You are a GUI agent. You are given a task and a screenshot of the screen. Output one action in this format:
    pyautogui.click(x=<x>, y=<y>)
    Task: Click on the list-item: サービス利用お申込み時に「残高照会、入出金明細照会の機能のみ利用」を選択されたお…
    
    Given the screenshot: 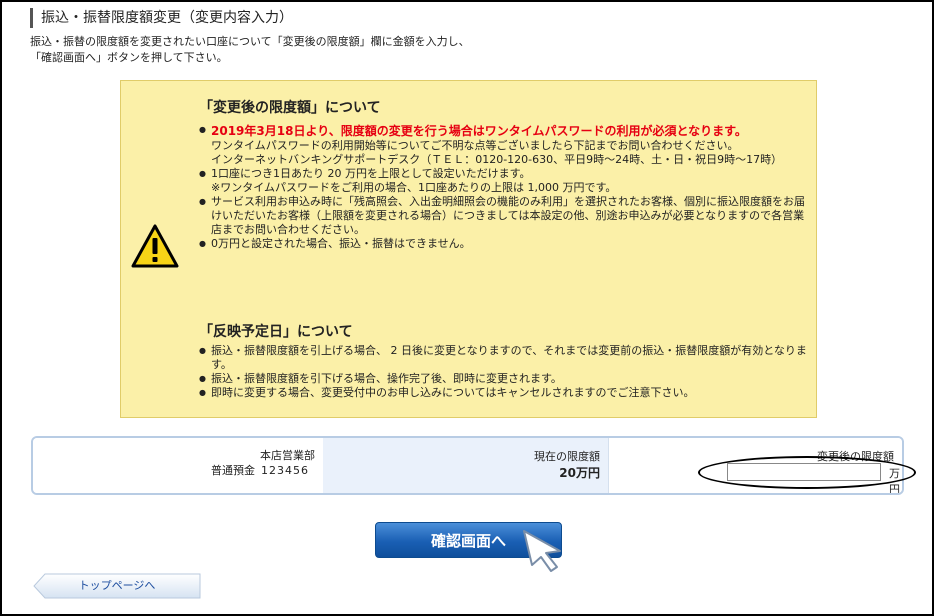 What is the action you would take?
    pyautogui.click(x=504, y=216)
    